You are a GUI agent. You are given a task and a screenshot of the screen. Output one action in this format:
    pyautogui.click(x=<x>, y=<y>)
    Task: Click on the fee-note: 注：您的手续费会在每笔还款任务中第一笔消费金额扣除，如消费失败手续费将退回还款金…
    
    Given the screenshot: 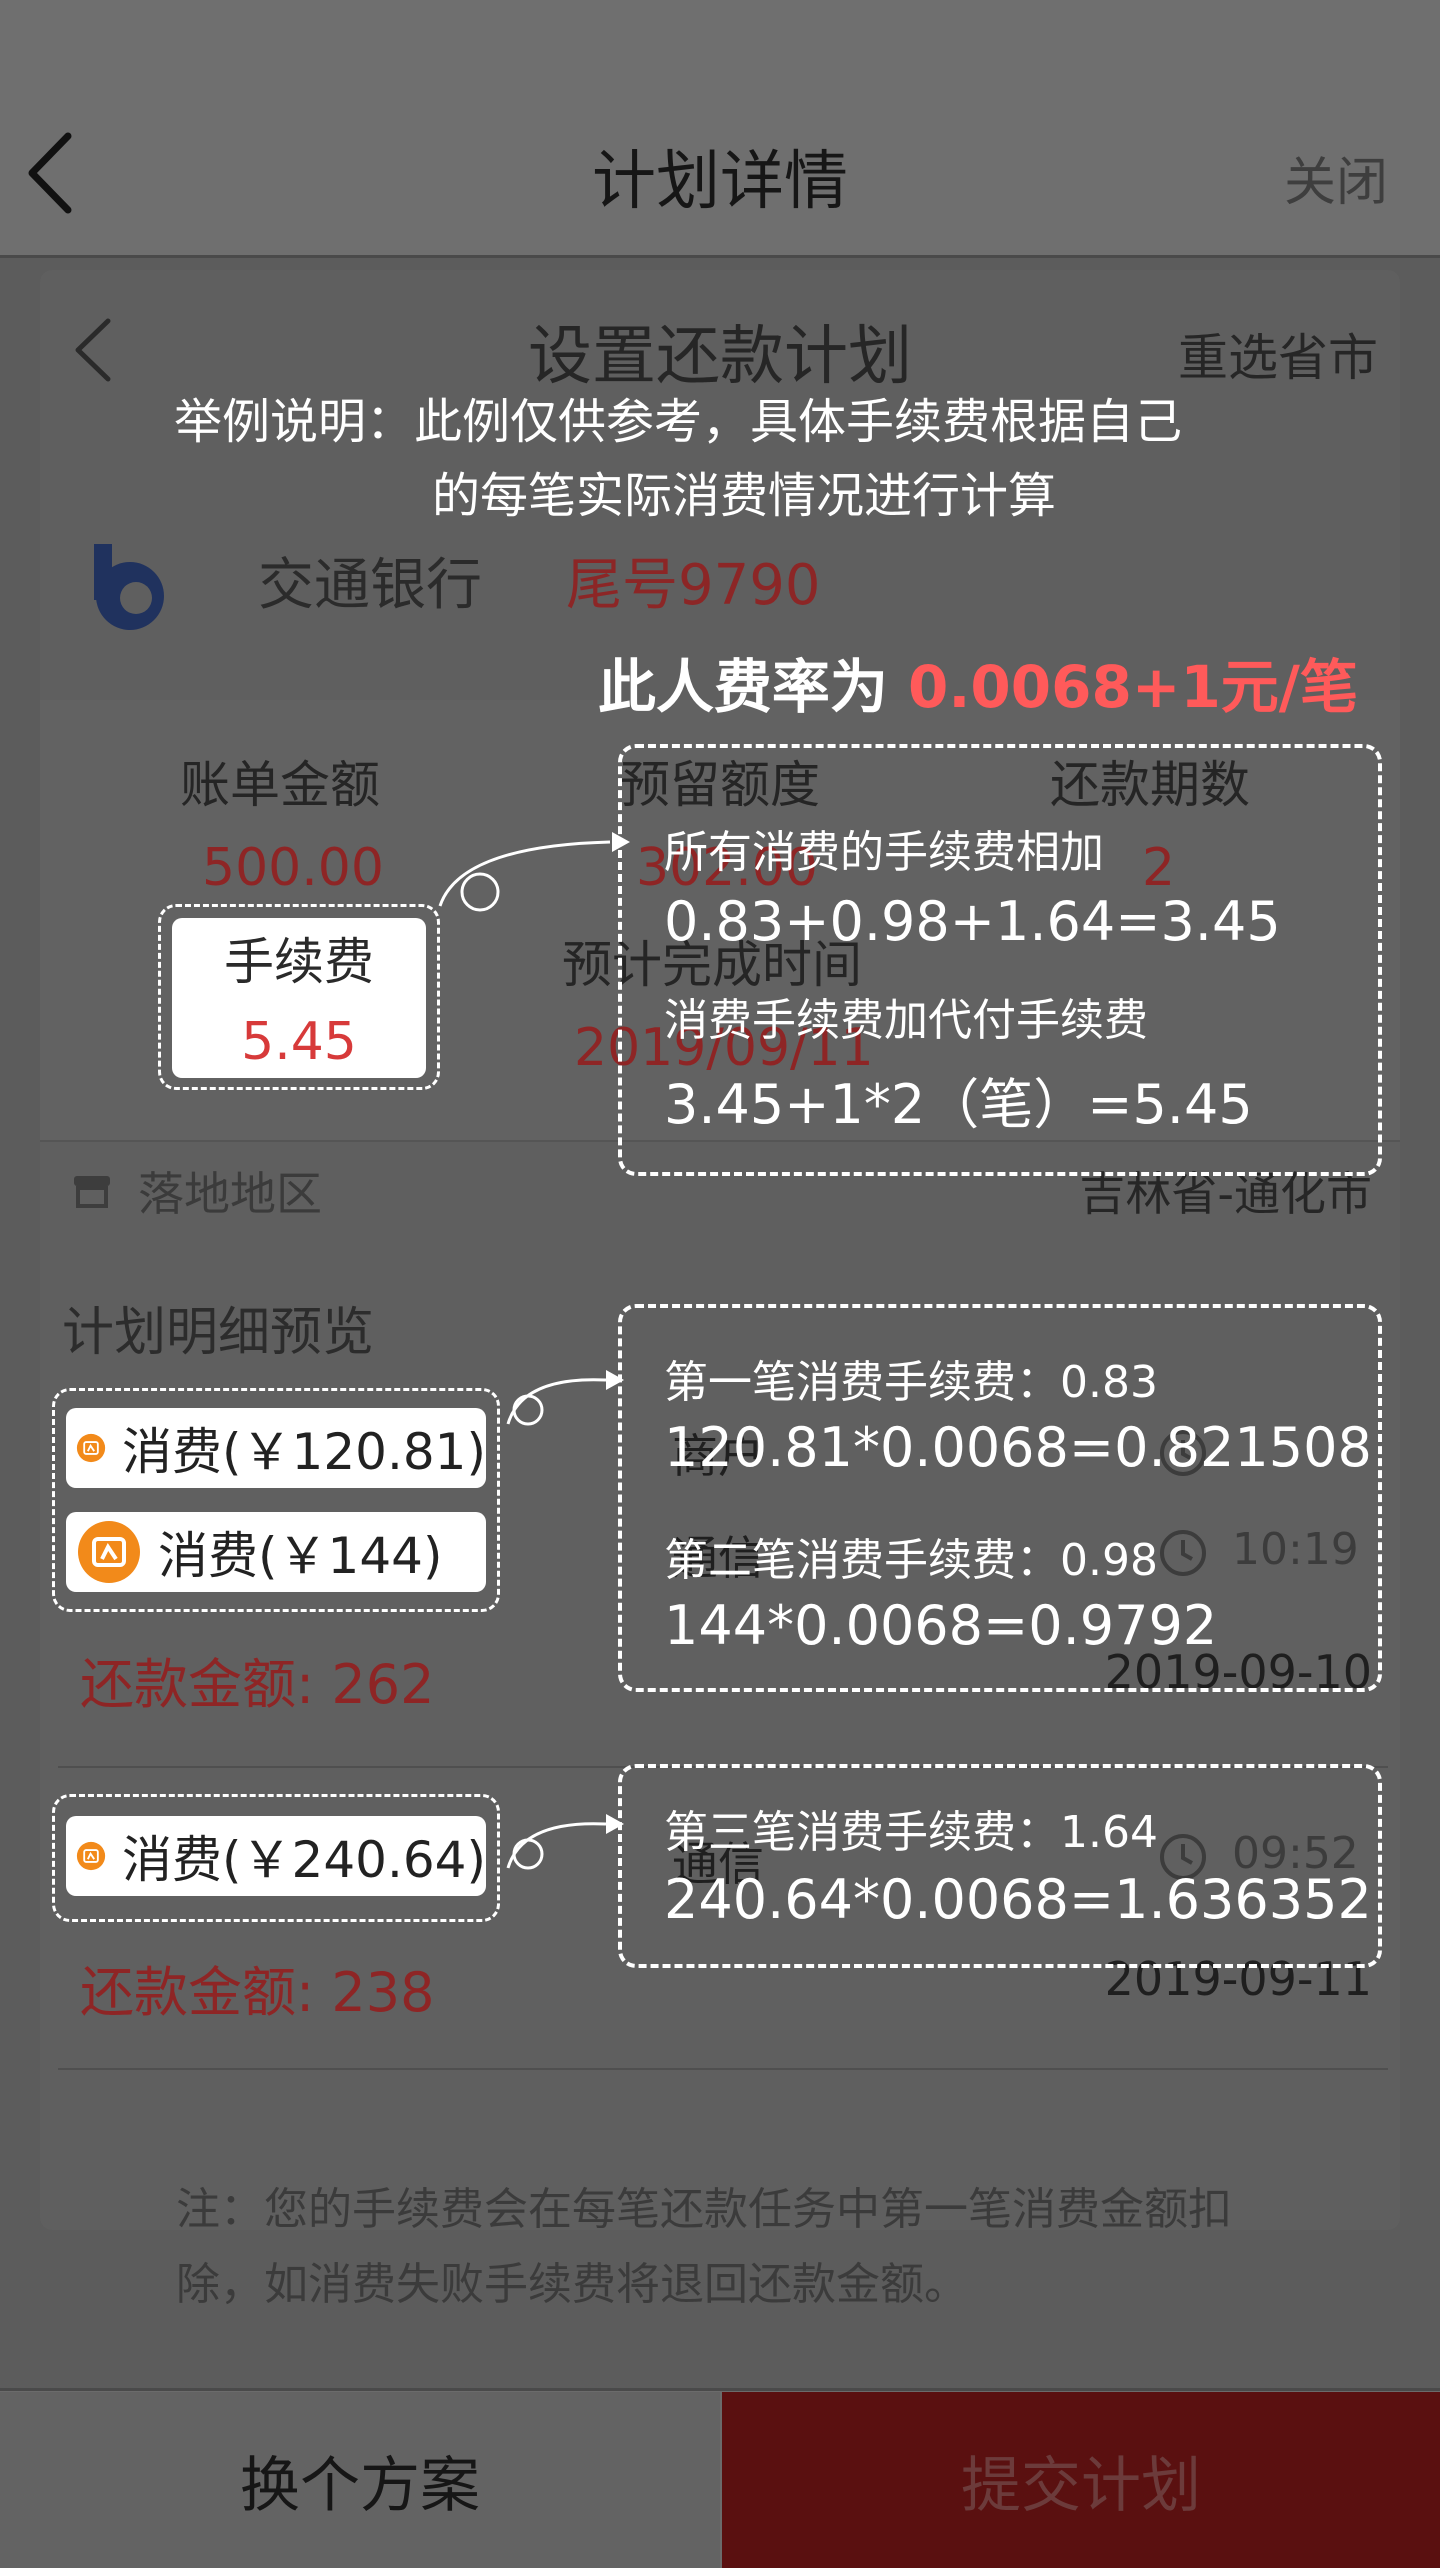 What is the action you would take?
    pyautogui.click(x=704, y=2247)
    